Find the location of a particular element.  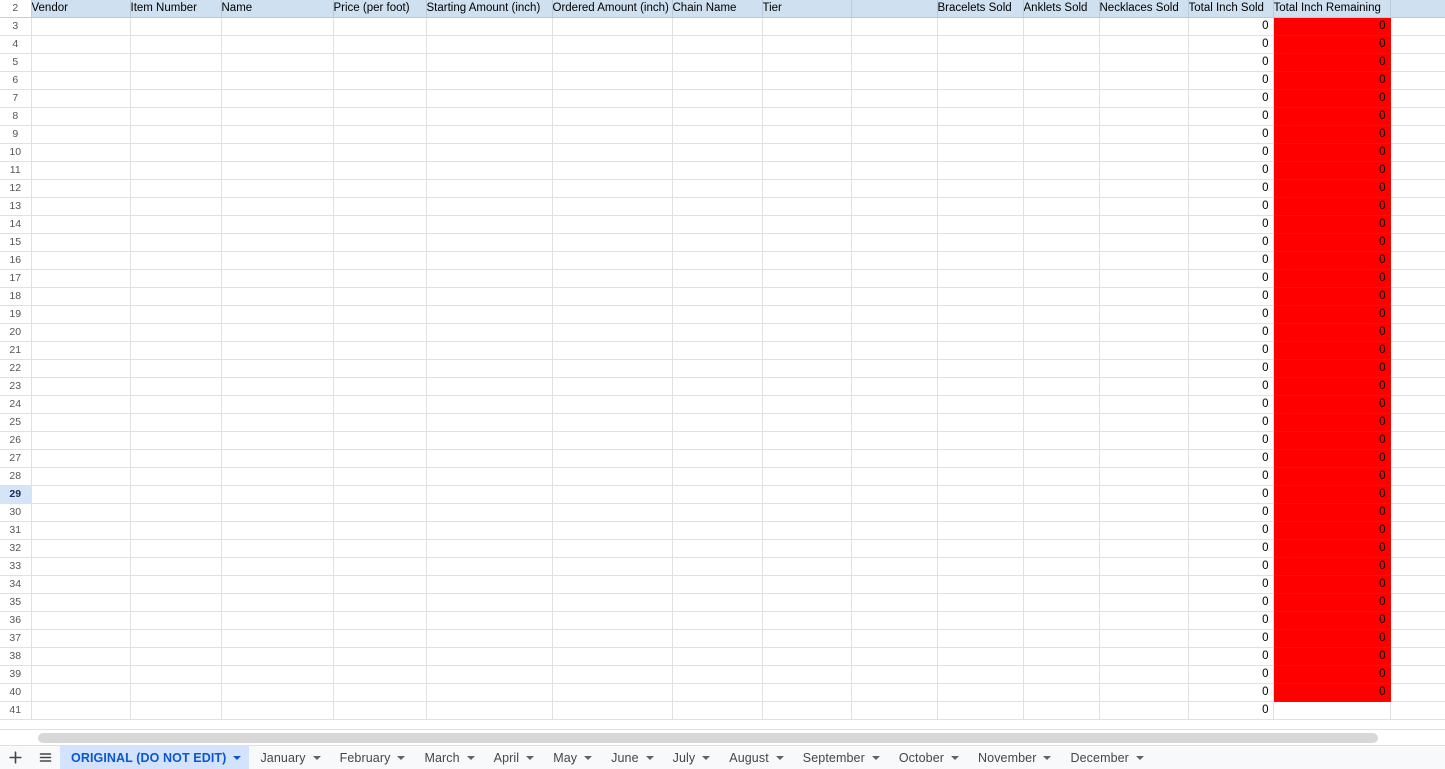

table-row: 11 0 0 is located at coordinates (722, 170).